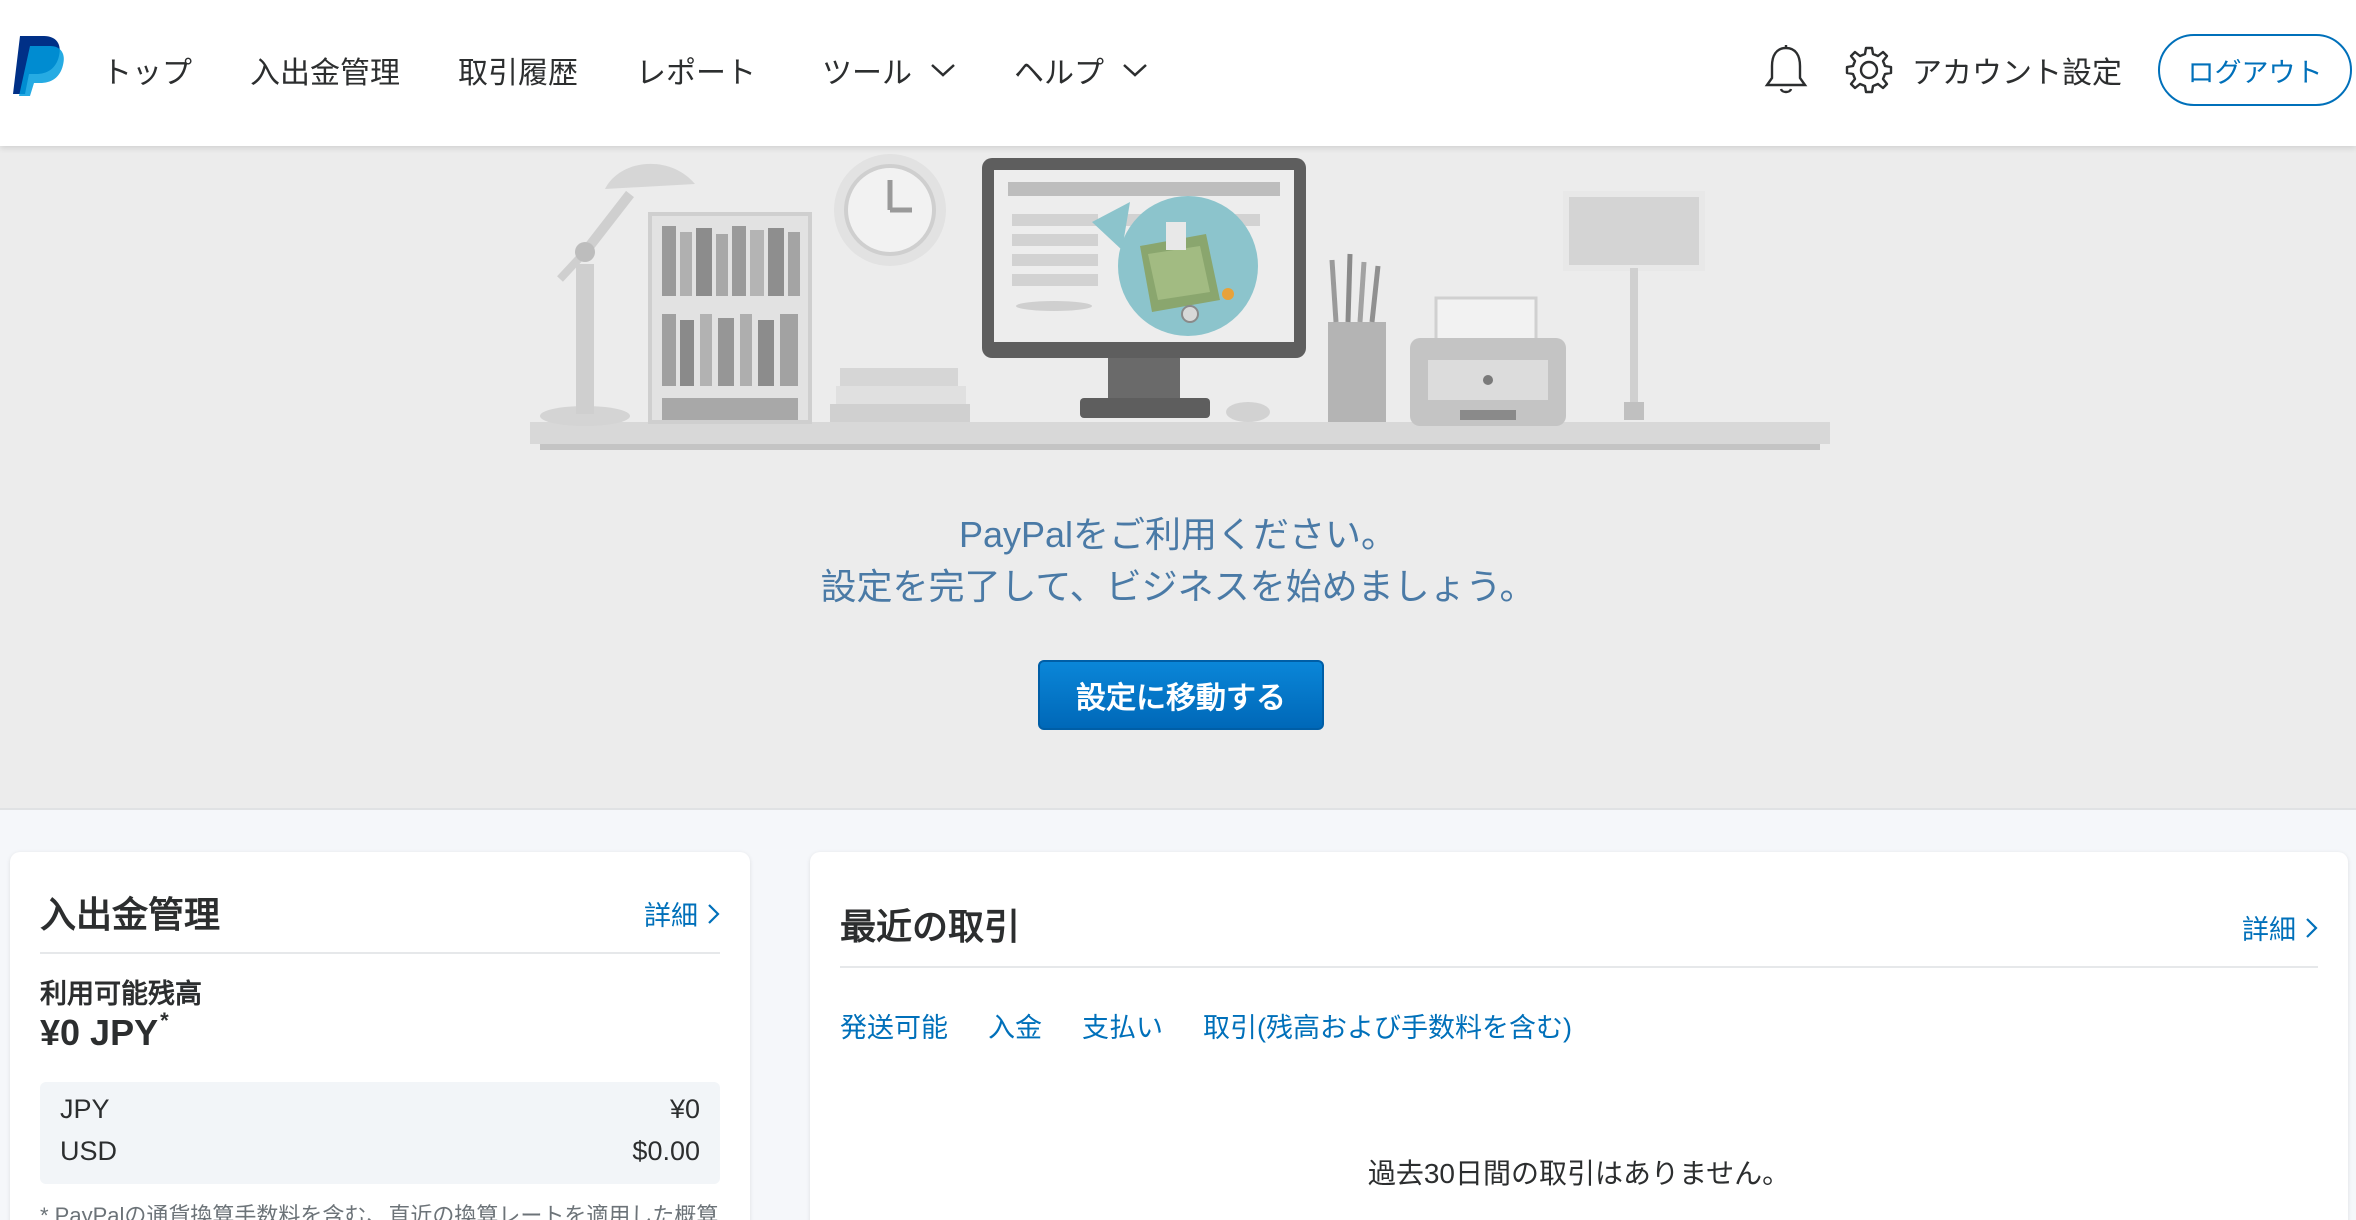 The image size is (2356, 1220). What do you see at coordinates (1387, 1025) in the screenshot?
I see `tab-all-transactions: 取引(残高および手数料を含む)` at bounding box center [1387, 1025].